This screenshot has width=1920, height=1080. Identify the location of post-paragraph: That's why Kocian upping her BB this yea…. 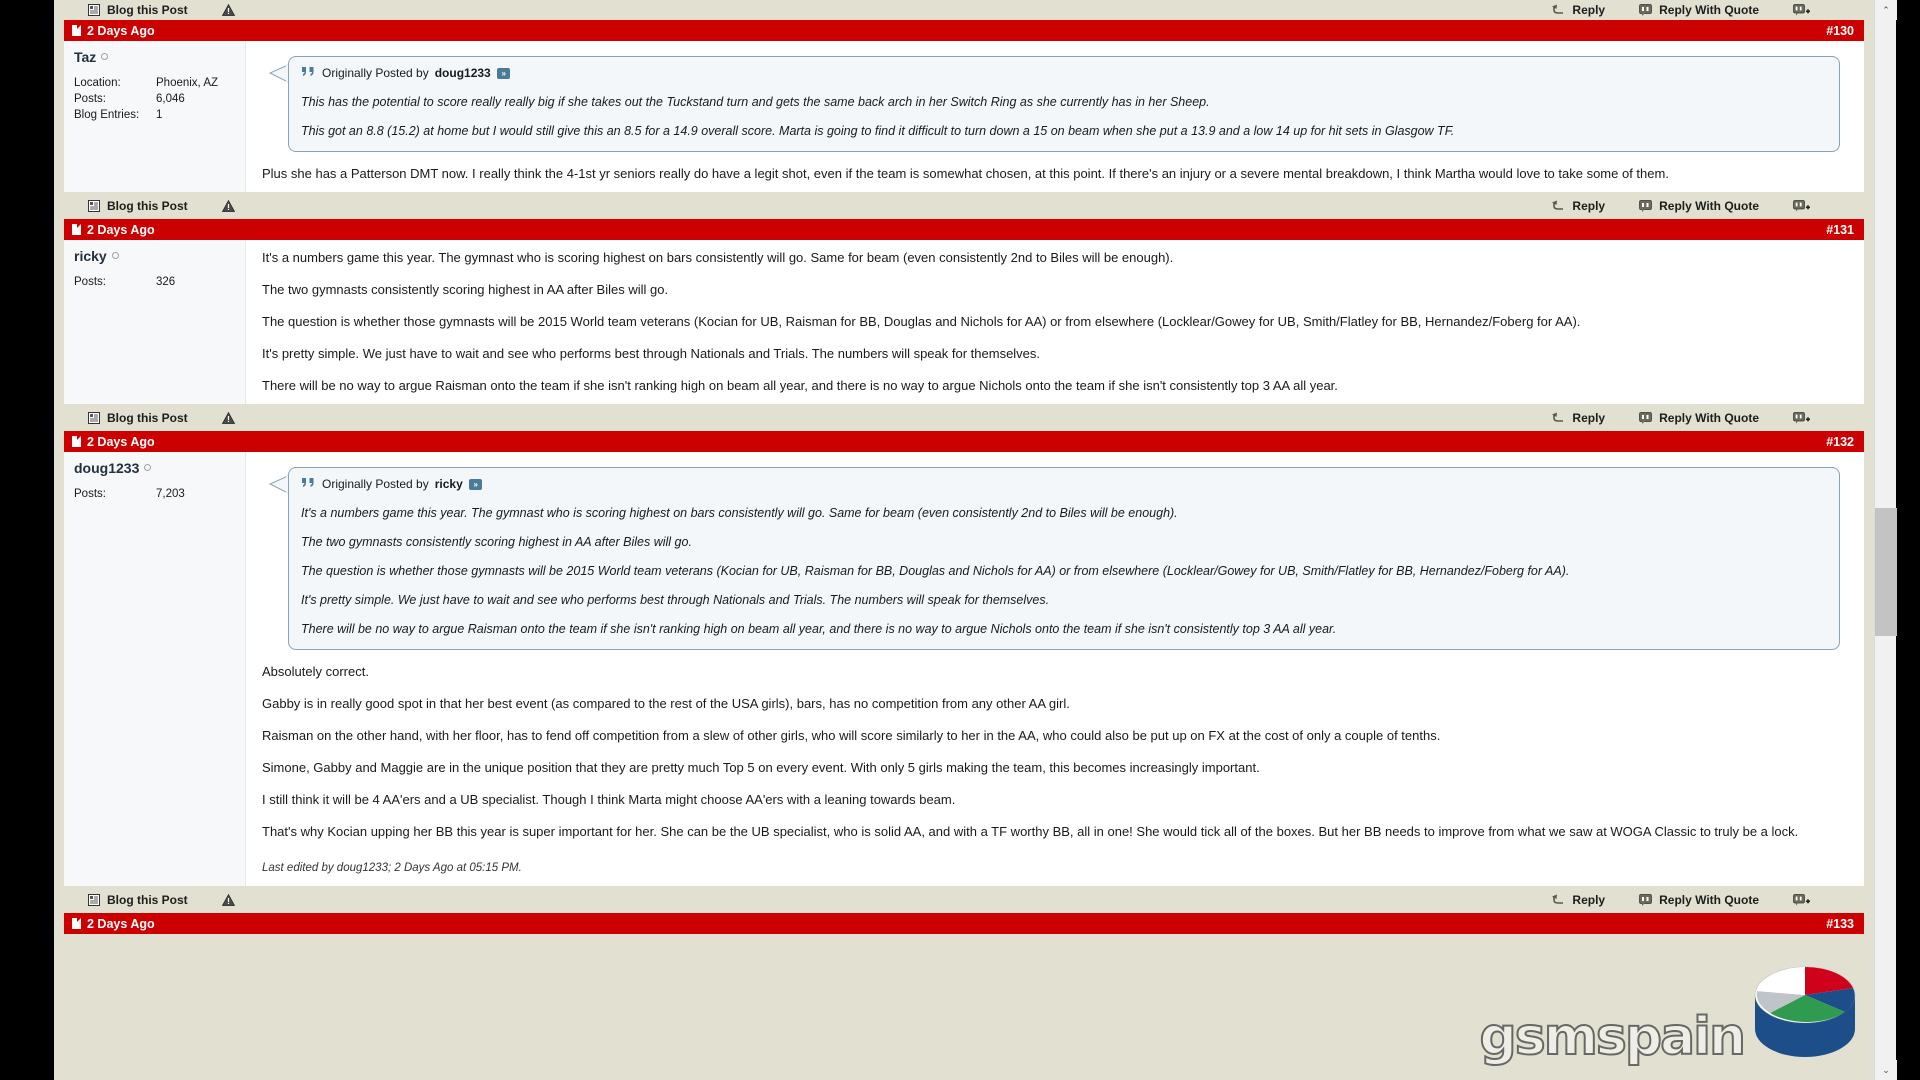
(1030, 831).